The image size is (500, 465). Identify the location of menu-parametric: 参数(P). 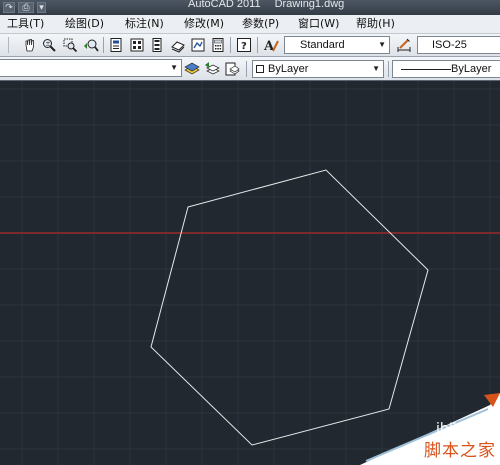
(260, 24).